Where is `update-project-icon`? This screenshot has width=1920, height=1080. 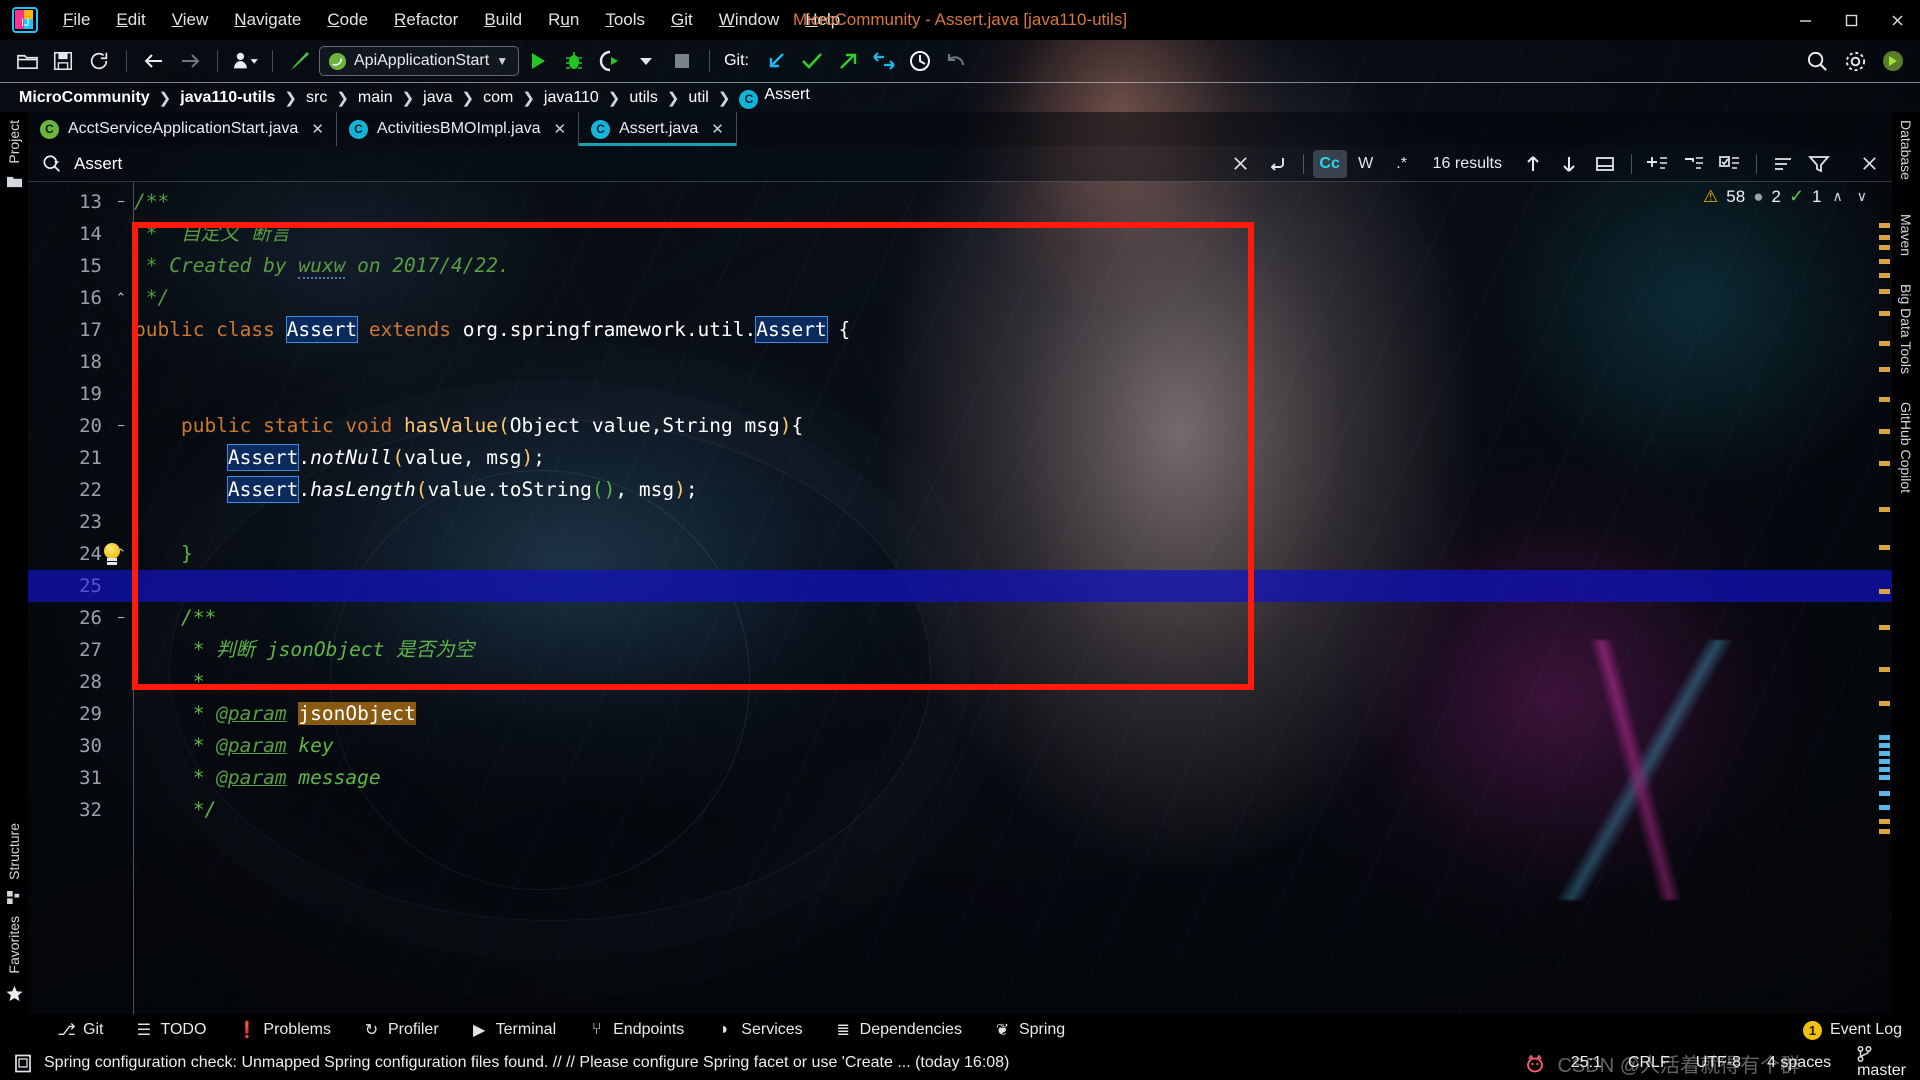 update-project-icon is located at coordinates (776, 61).